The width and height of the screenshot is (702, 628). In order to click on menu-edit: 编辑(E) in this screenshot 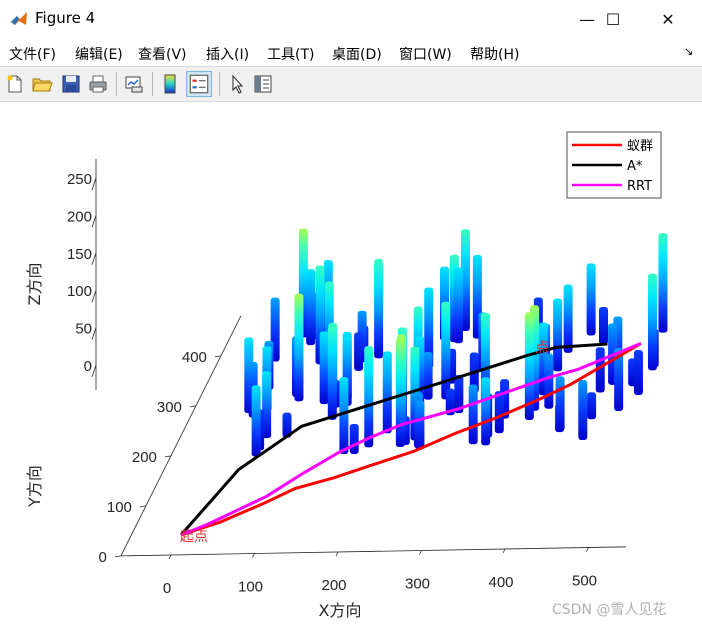, I will do `click(99, 54)`.